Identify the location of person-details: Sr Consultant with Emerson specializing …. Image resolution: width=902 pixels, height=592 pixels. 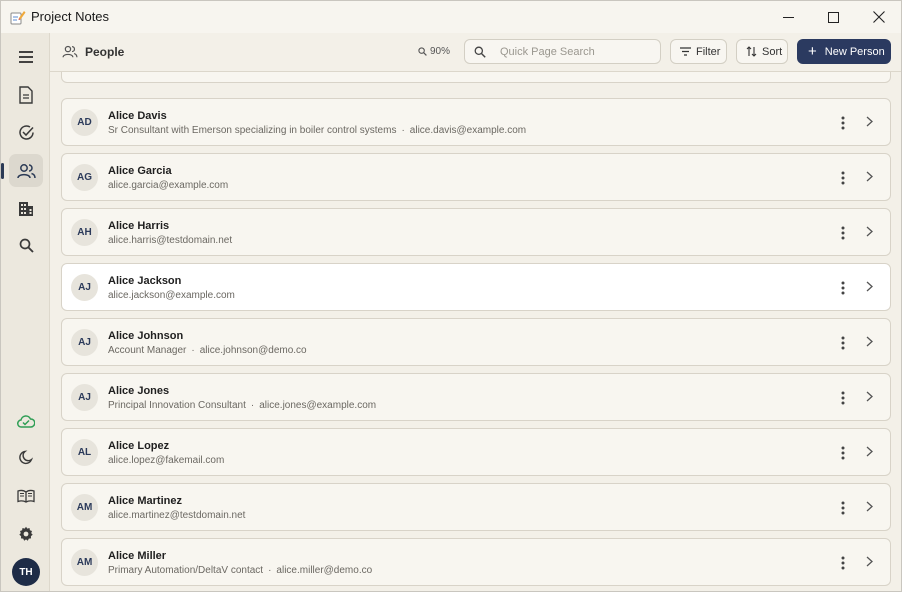
(317, 130).